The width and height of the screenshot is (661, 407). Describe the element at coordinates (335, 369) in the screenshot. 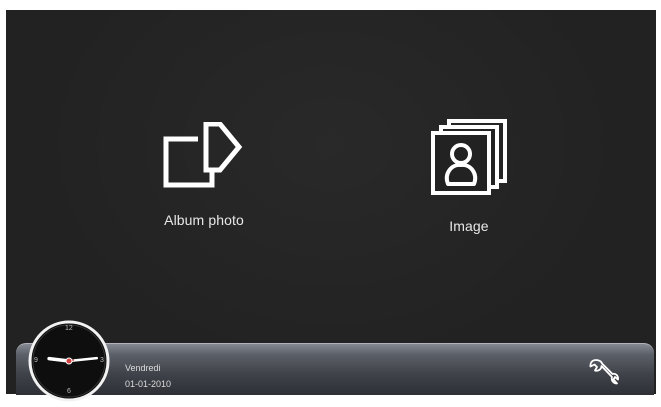

I see `status-bar: Vendredi 01-01-2010` at that location.